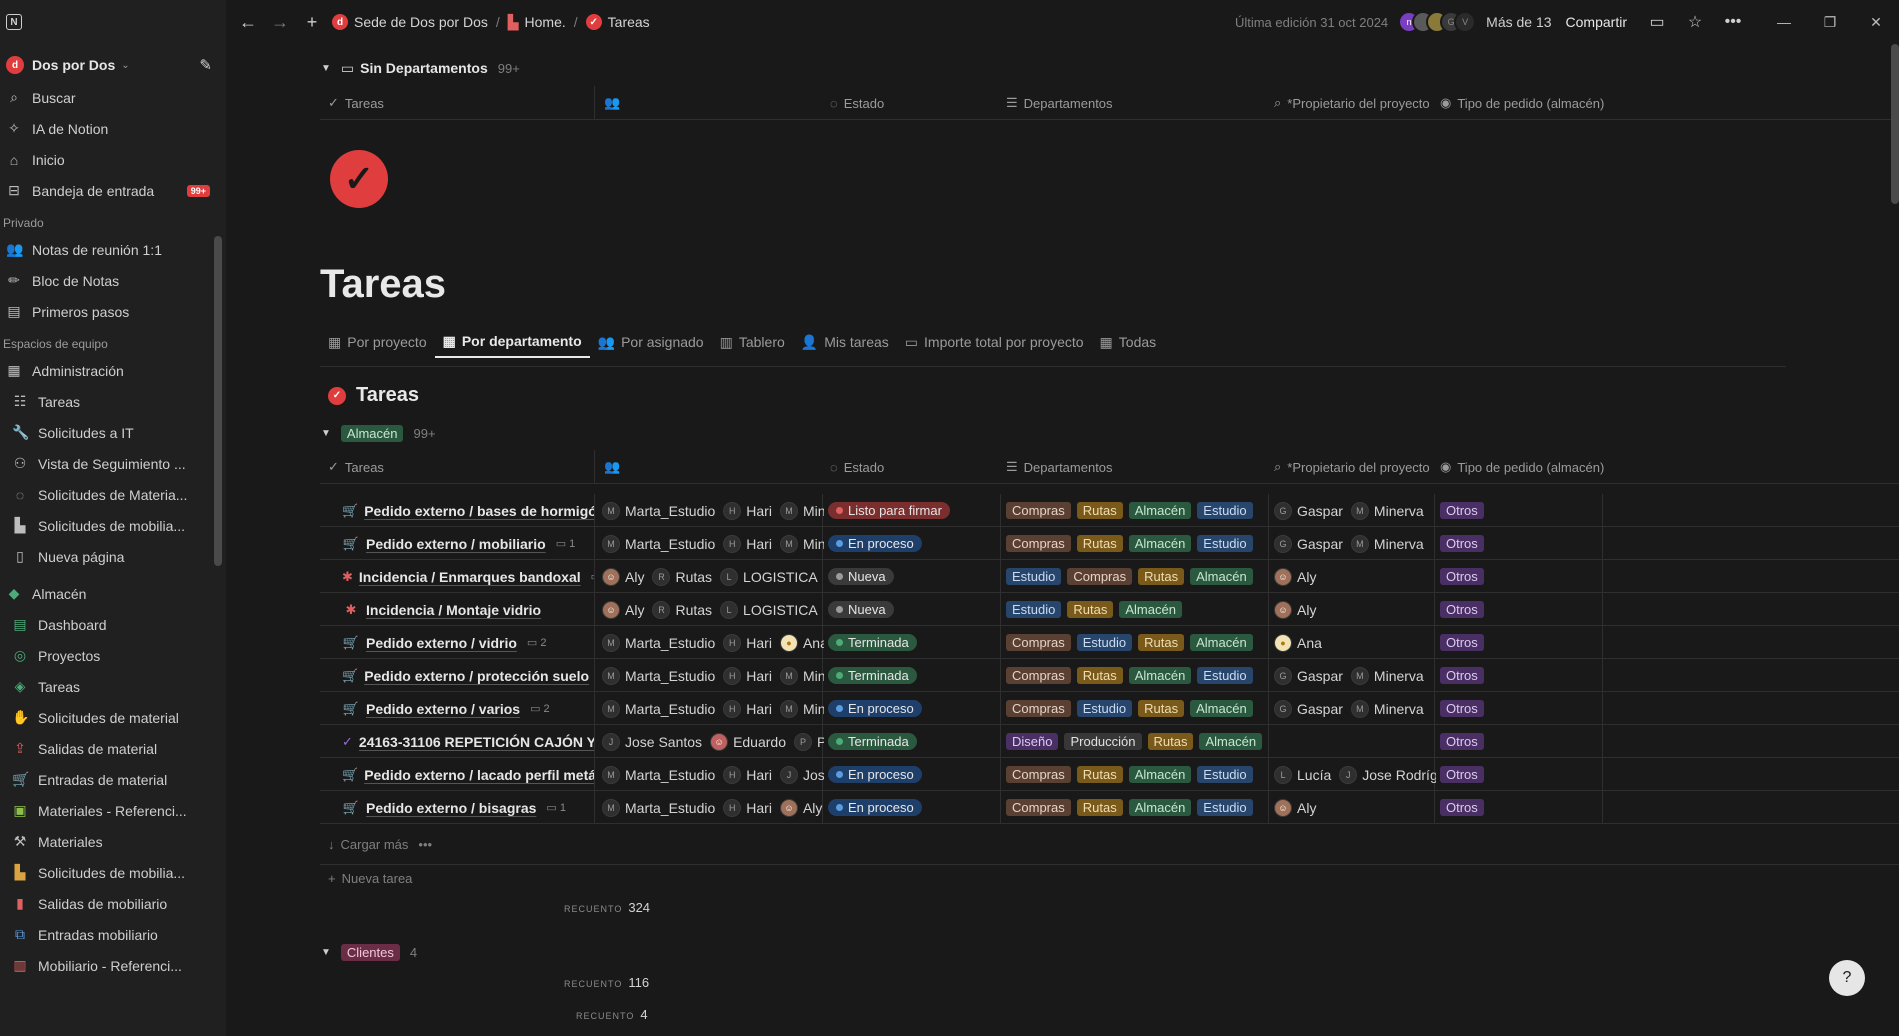 The height and width of the screenshot is (1036, 1899). What do you see at coordinates (113, 190) in the screenshot?
I see `sidebar-item-inbox: ⊟ Bandeja de entrada 99+` at bounding box center [113, 190].